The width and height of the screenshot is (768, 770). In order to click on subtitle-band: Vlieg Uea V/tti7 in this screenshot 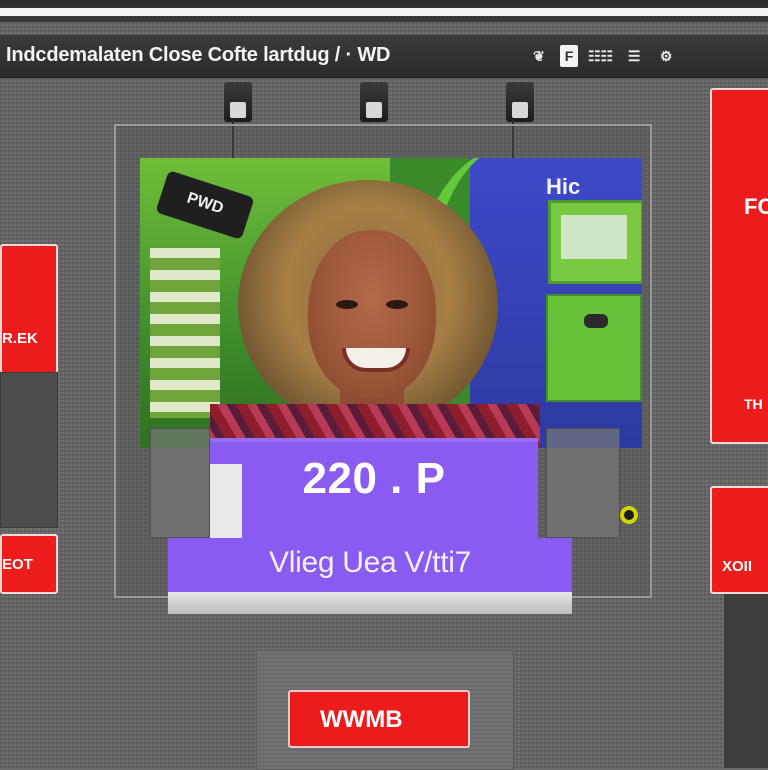, I will do `click(370, 565)`.